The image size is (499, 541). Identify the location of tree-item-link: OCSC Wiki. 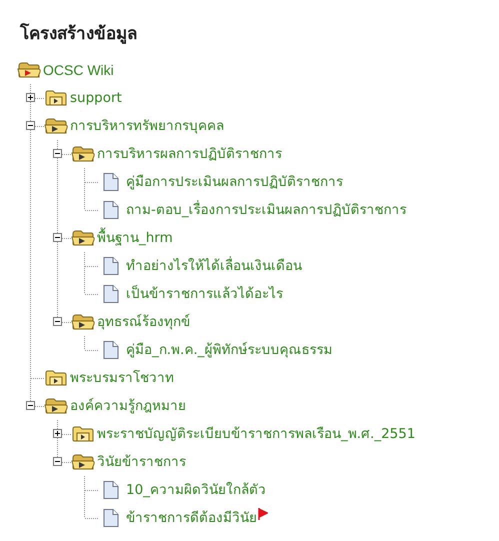
(78, 70).